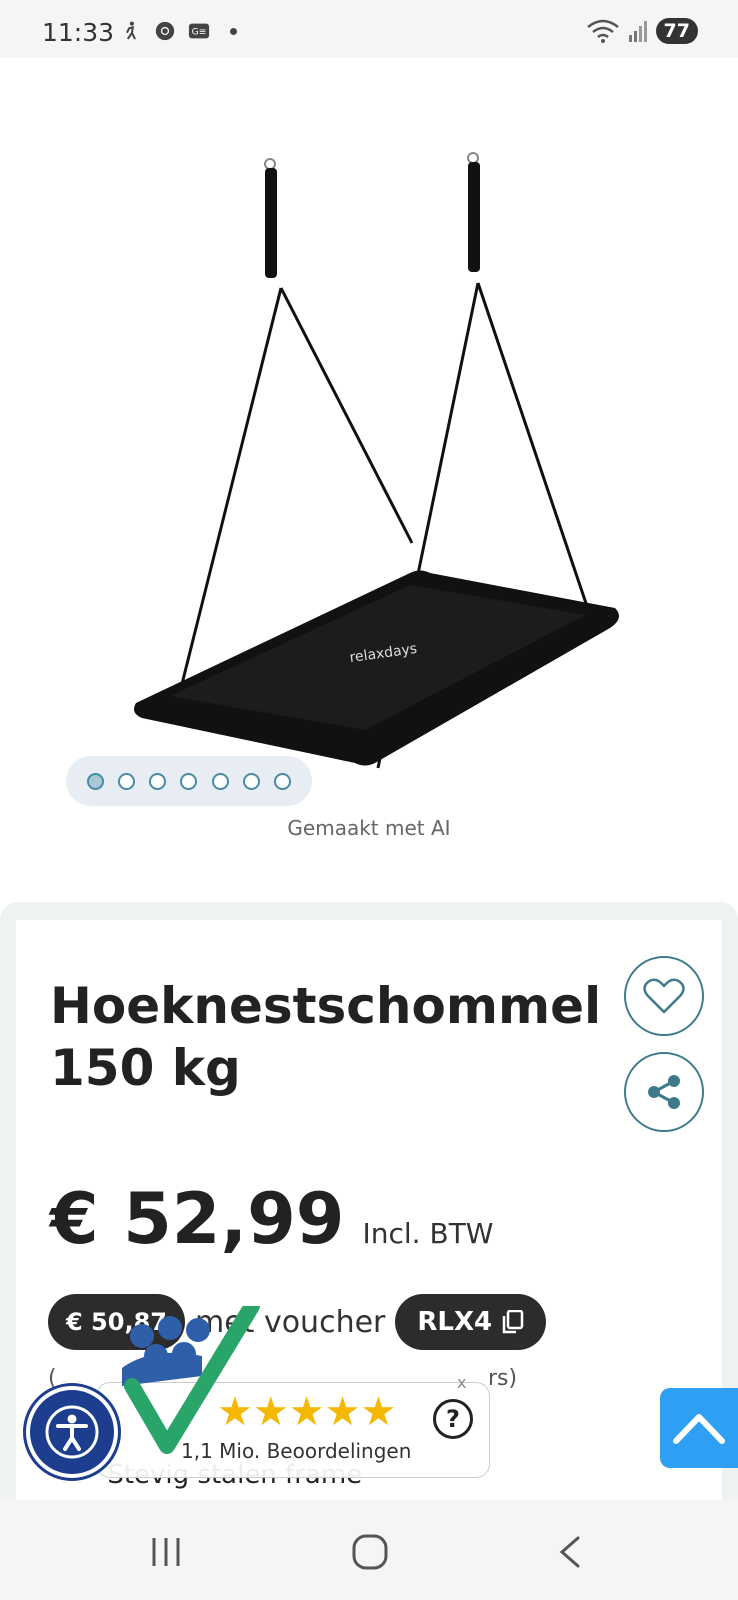 This screenshot has height=1600, width=738. I want to click on chevron-up-icon, so click(699, 1429).